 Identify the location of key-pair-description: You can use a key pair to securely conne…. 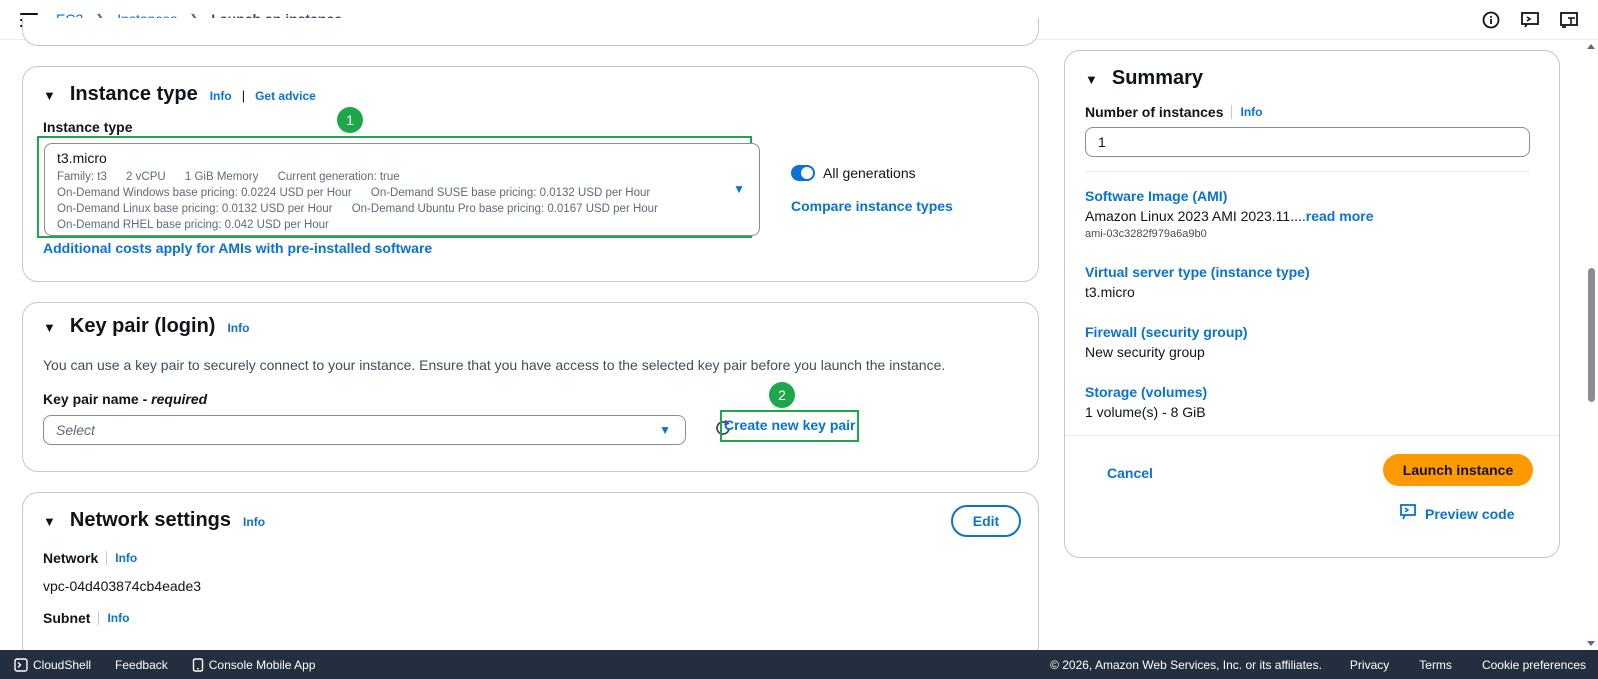
(494, 365).